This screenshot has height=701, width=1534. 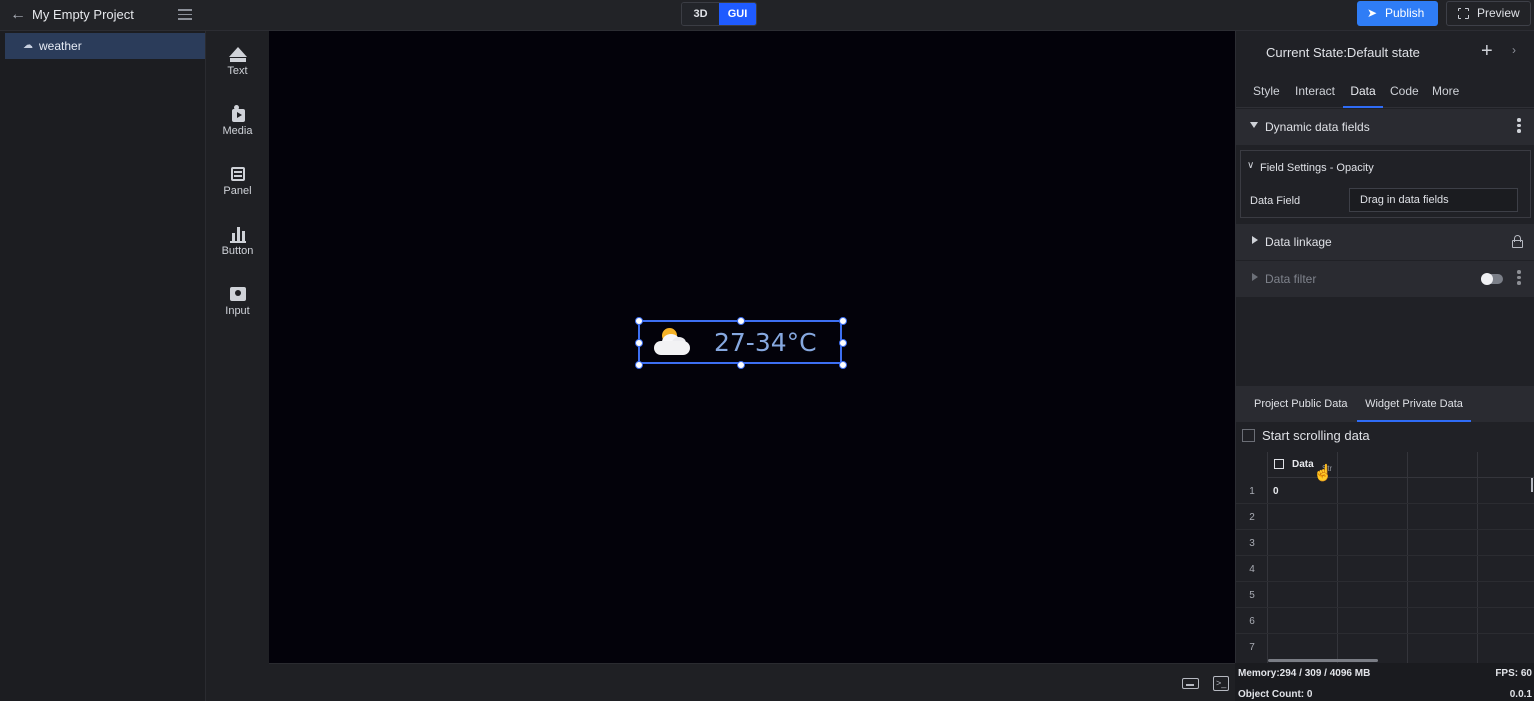 What do you see at coordinates (639, 343) in the screenshot?
I see `resize-handle-w` at bounding box center [639, 343].